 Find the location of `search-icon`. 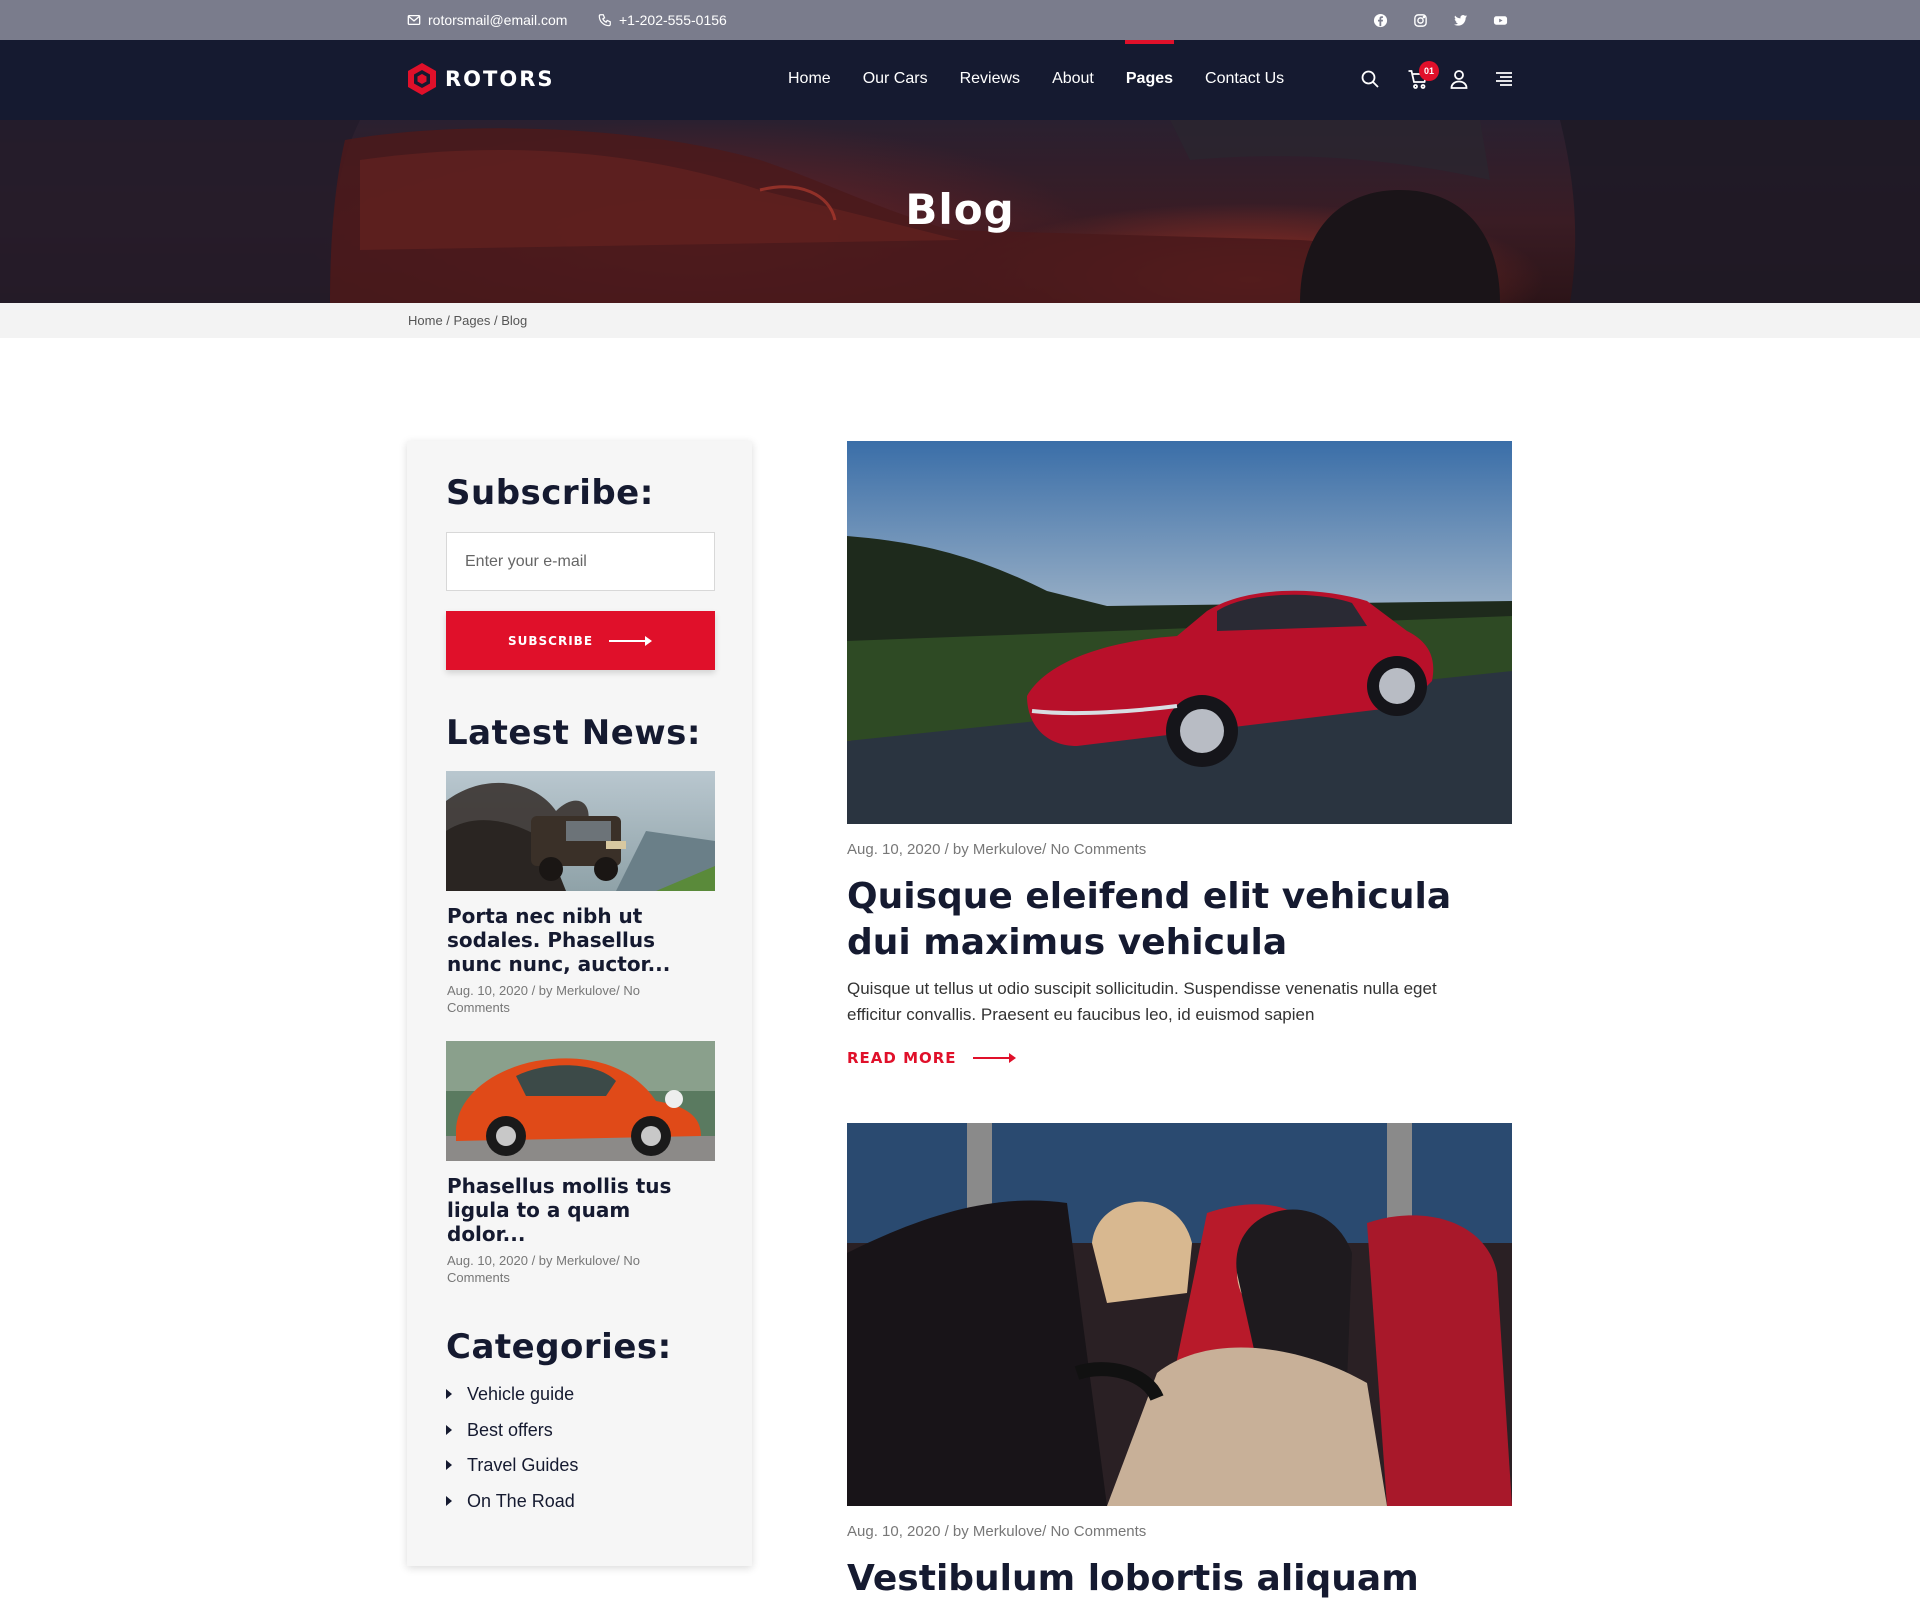

search-icon is located at coordinates (1370, 79).